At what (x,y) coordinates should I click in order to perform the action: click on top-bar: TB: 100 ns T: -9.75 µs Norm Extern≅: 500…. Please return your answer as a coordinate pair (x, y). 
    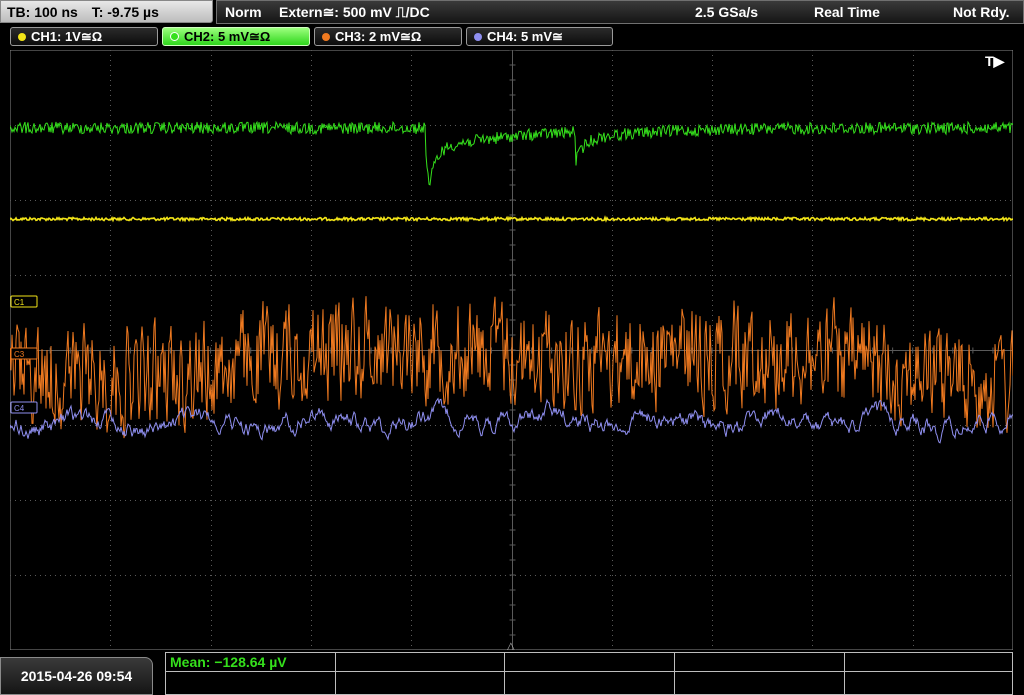
    Looking at the image, I should click on (512, 13).